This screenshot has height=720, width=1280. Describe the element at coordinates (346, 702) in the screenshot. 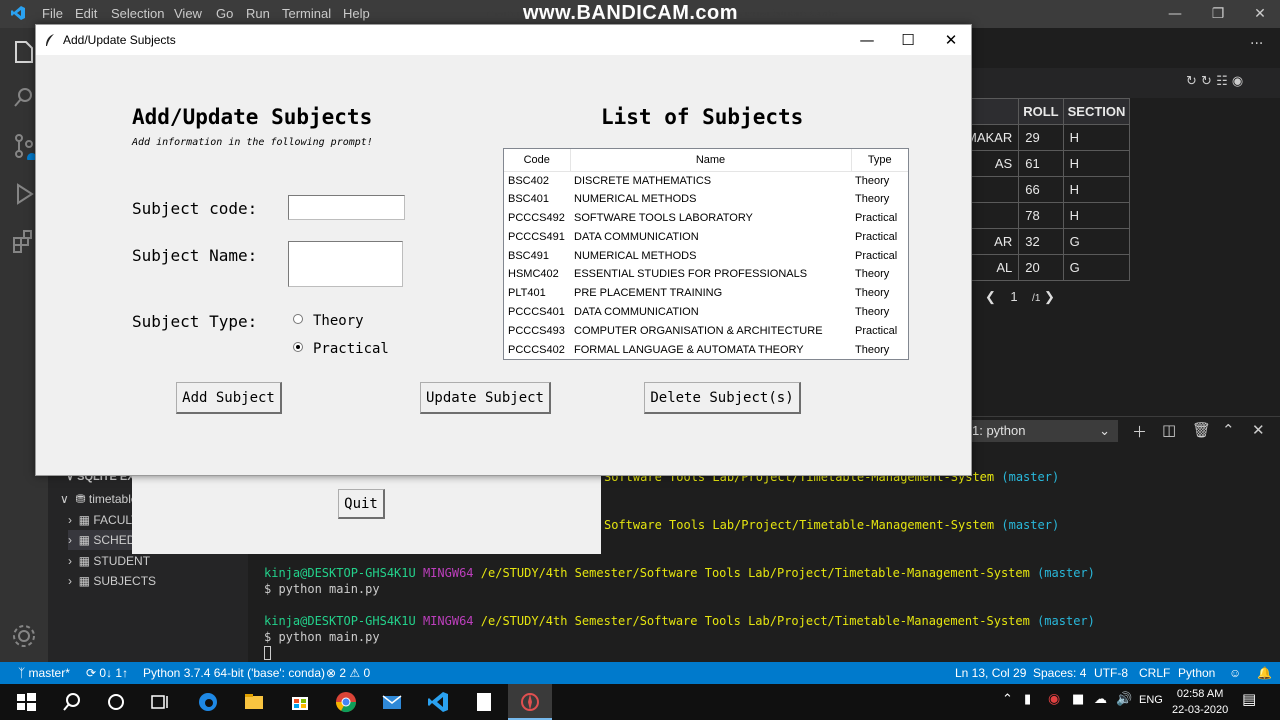

I see `chrome-icon` at that location.